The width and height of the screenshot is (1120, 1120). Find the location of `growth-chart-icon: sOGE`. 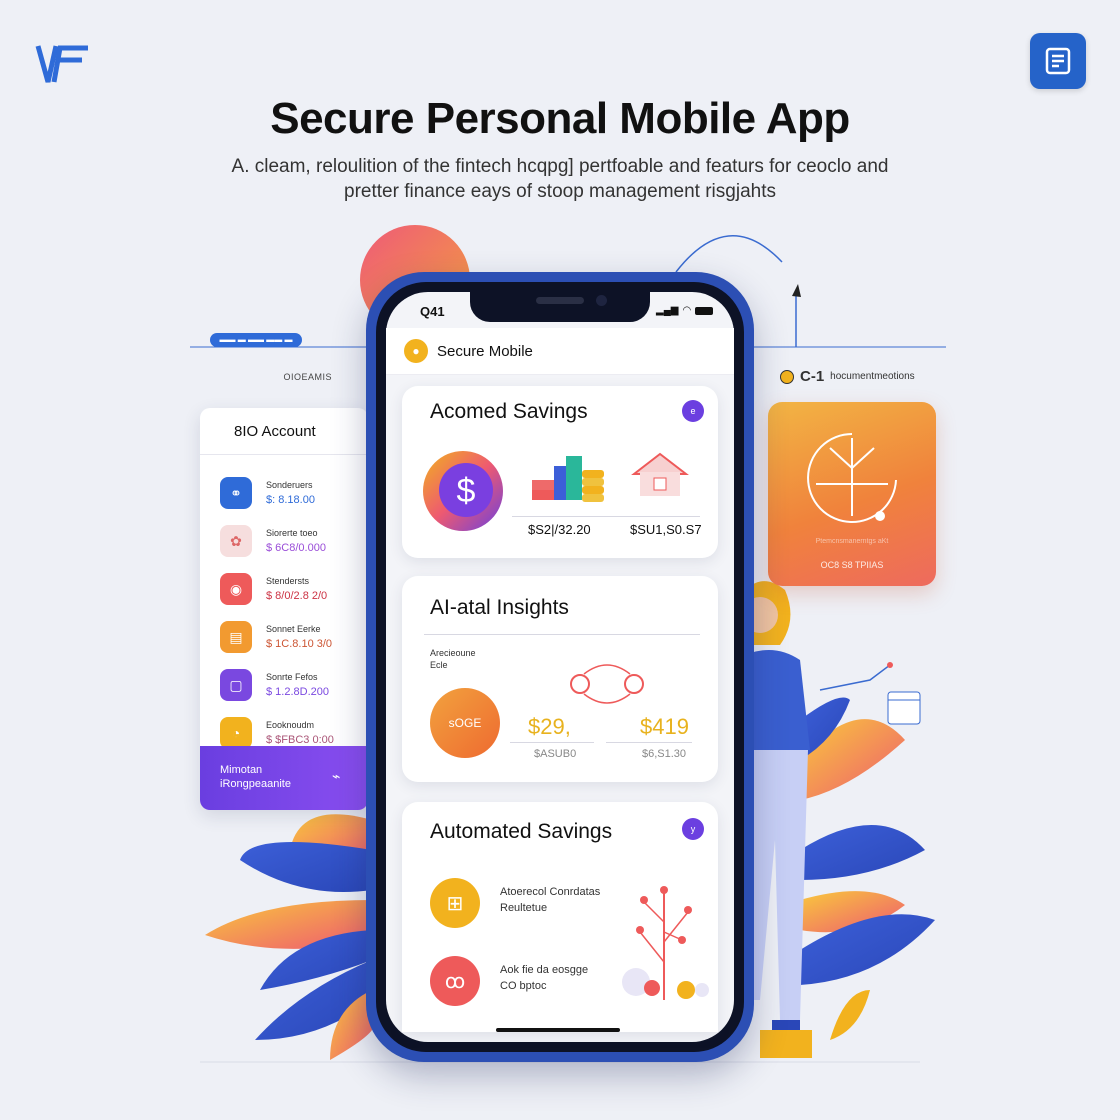

growth-chart-icon: sOGE is located at coordinates (465, 723).